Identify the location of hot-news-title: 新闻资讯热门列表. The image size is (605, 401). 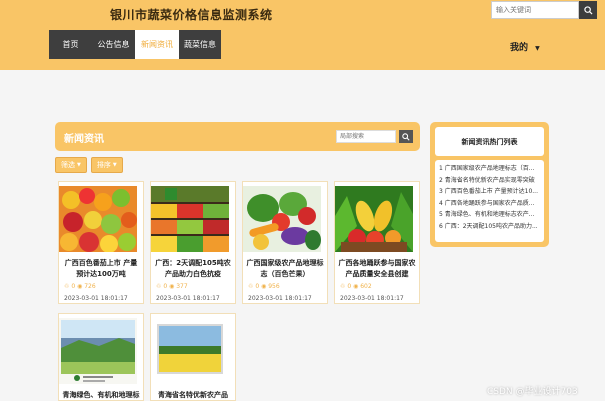
(489, 141).